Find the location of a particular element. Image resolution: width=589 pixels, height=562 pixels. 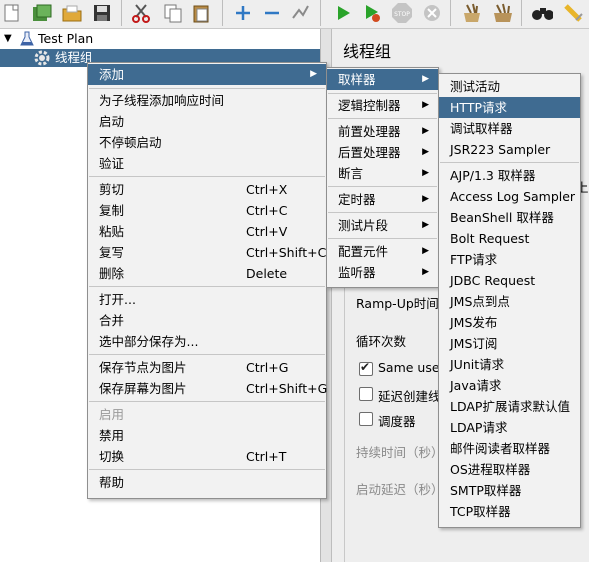

menu-item-disable: 禁用 is located at coordinates (207, 435).